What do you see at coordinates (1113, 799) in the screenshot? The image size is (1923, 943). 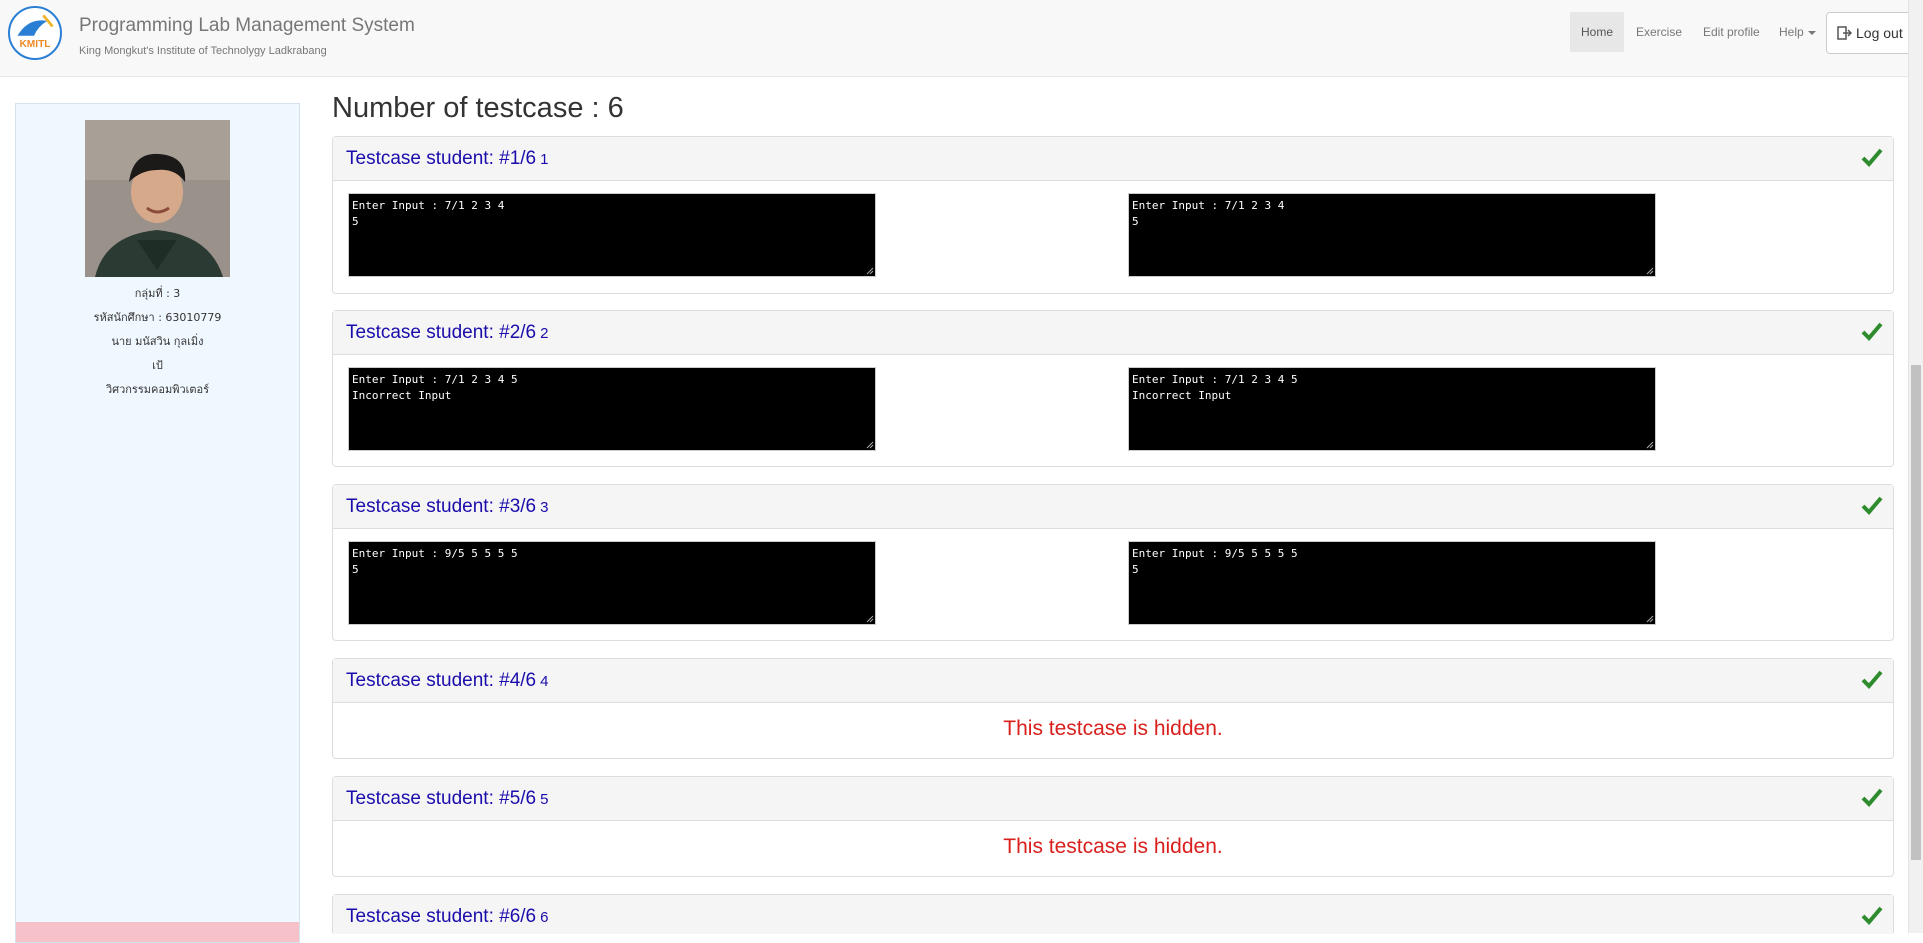 I see `testcase-heading: Testcase student: #5/6 5` at bounding box center [1113, 799].